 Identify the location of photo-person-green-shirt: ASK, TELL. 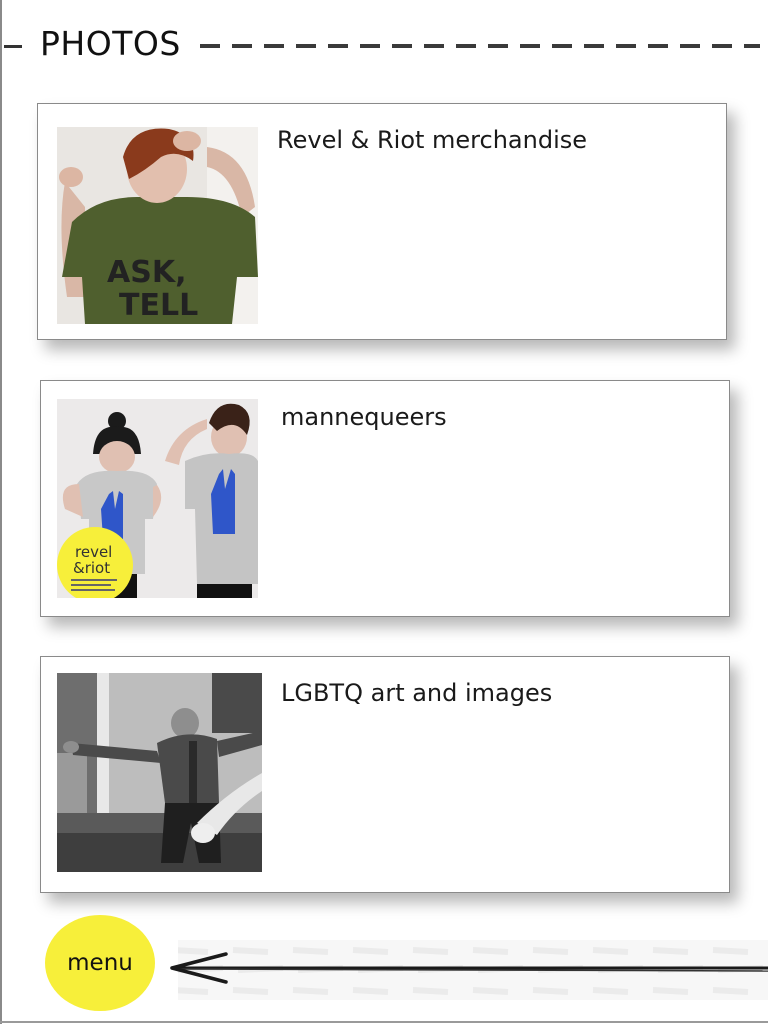
(157, 225).